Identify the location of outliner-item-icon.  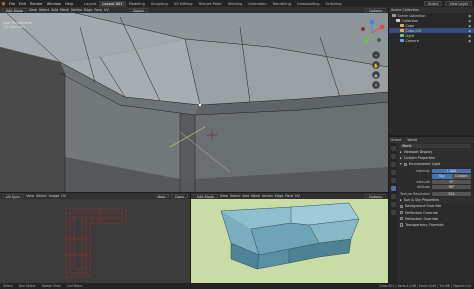
(402, 30).